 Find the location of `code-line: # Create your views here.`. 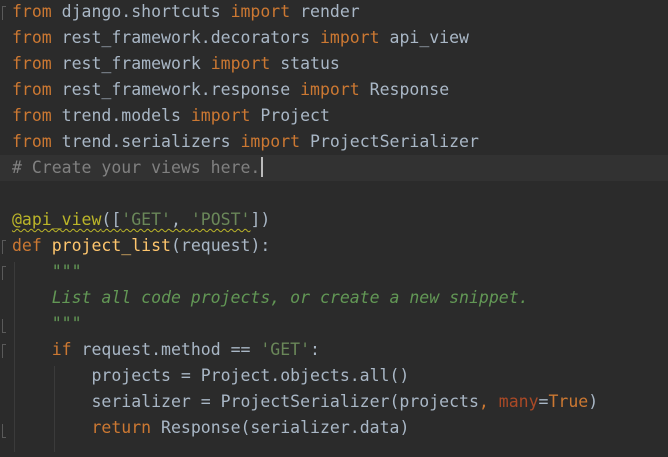

code-line: # Create your views here. is located at coordinates (334, 168).